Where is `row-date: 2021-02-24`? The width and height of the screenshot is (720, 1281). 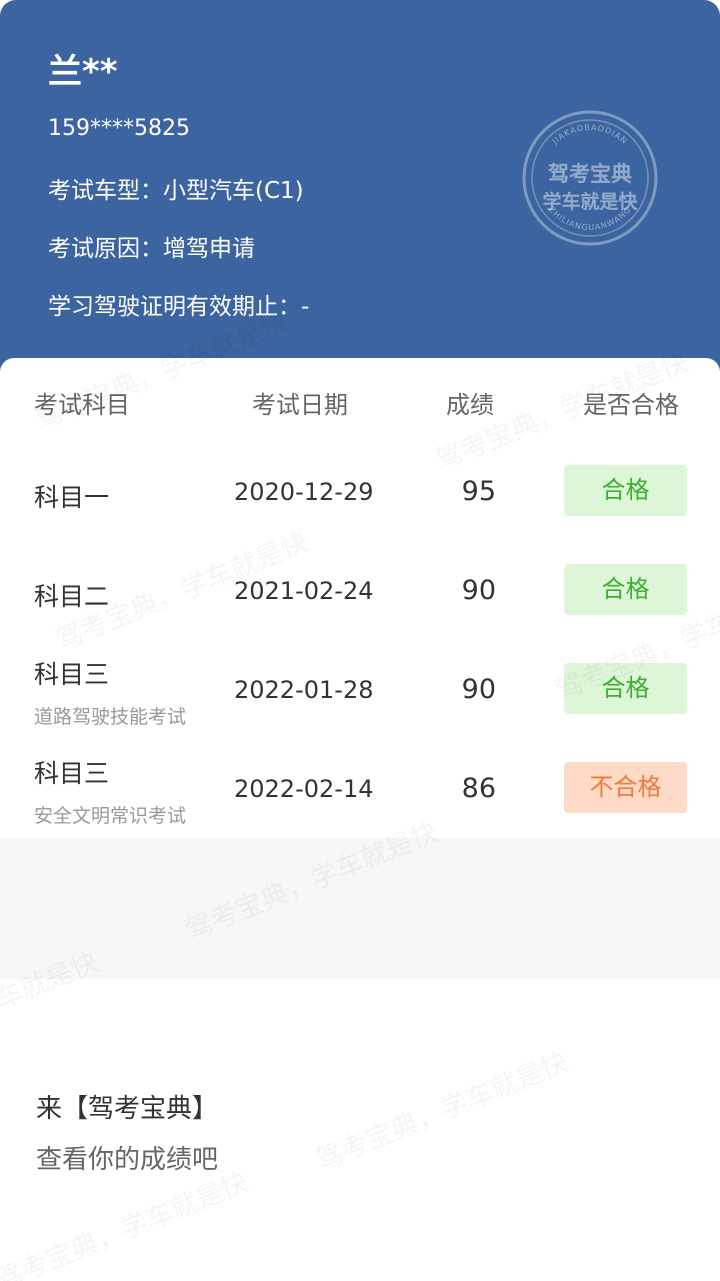
row-date: 2021-02-24 is located at coordinates (304, 591).